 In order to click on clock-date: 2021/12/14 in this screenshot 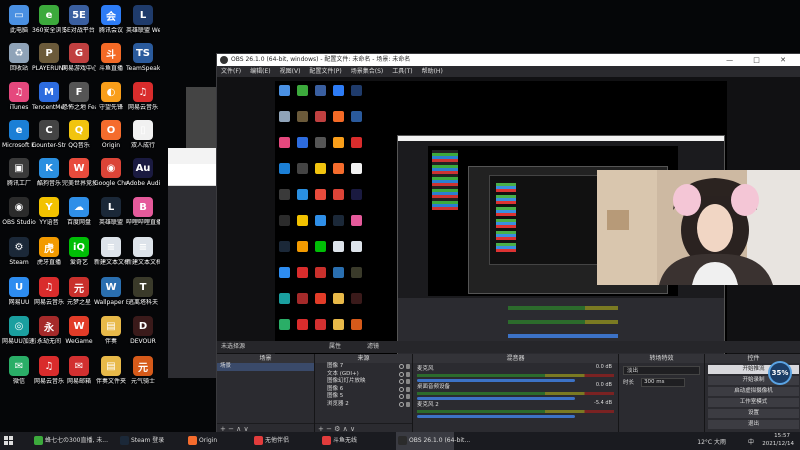, I will do `click(778, 444)`.